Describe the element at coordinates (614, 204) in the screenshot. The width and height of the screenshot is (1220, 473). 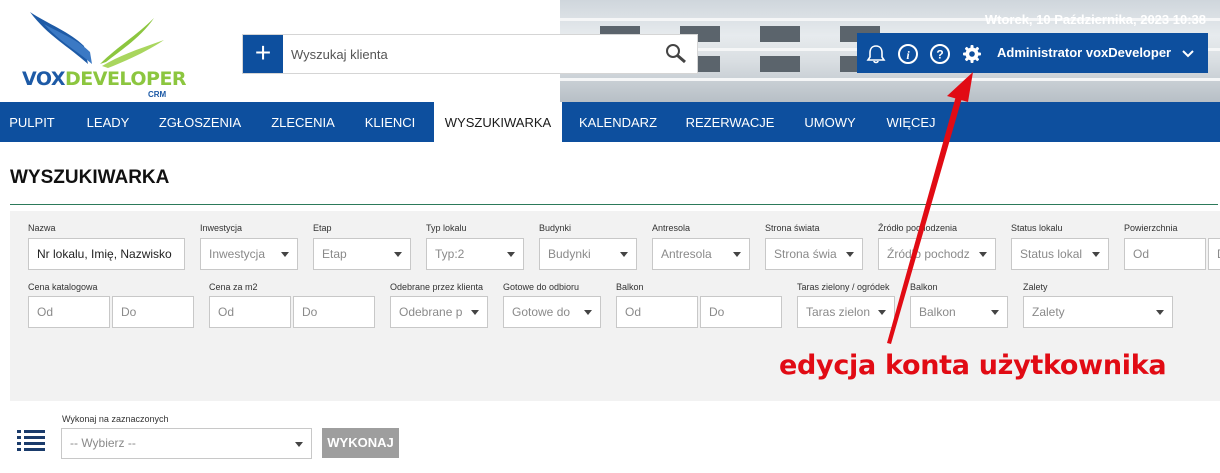
I see `title-divider` at that location.